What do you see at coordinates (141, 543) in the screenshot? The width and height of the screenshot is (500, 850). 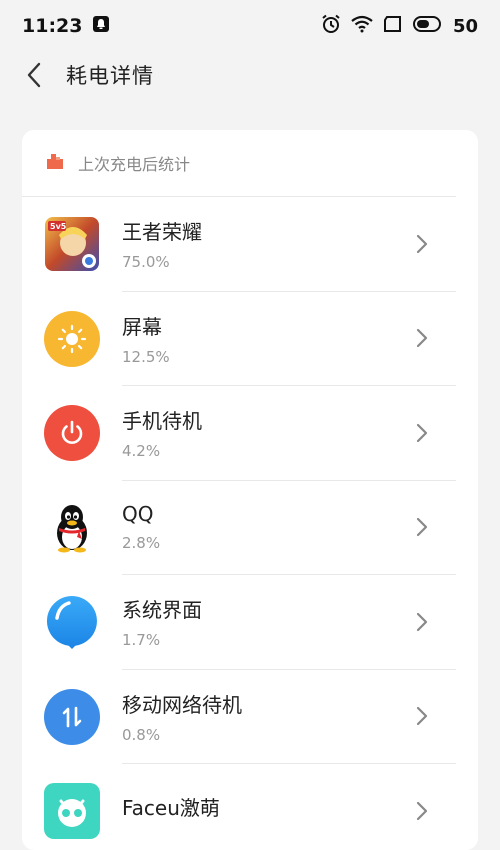 I see `usage-percent: 2.8%` at bounding box center [141, 543].